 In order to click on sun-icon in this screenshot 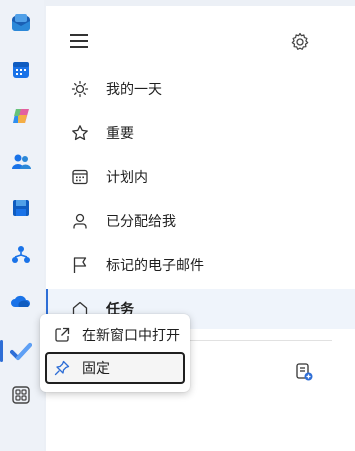, I will do `click(80, 89)`.